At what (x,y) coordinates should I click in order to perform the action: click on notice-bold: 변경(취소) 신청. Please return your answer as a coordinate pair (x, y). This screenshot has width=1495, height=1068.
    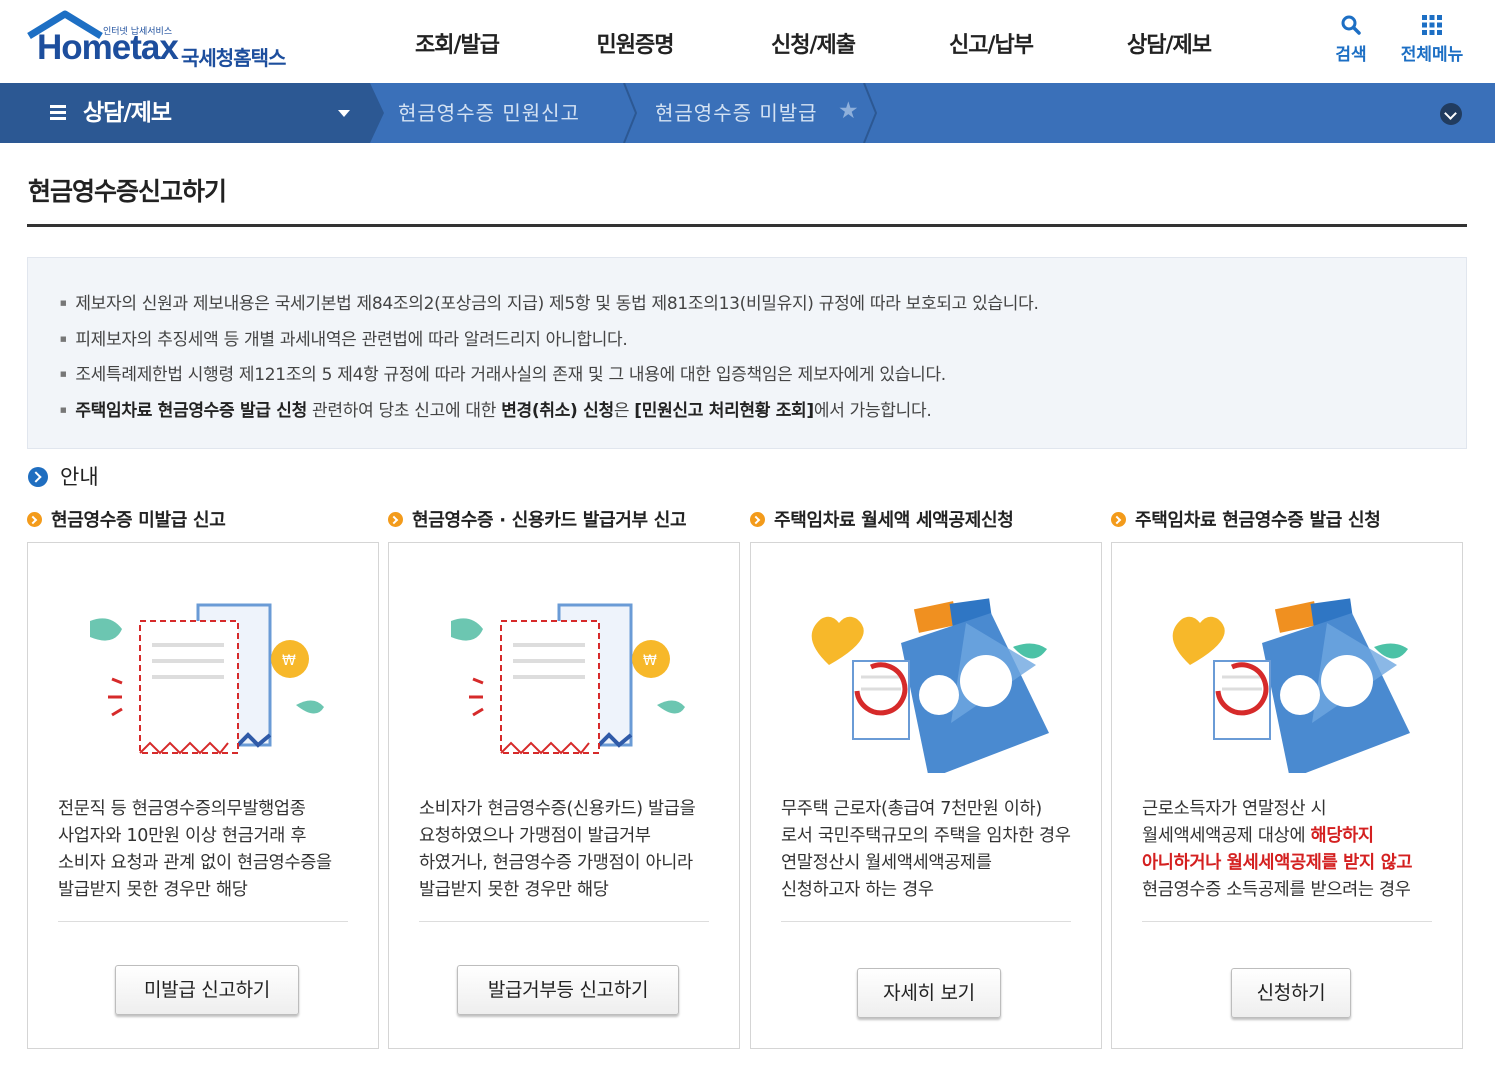
    Looking at the image, I should click on (557, 410).